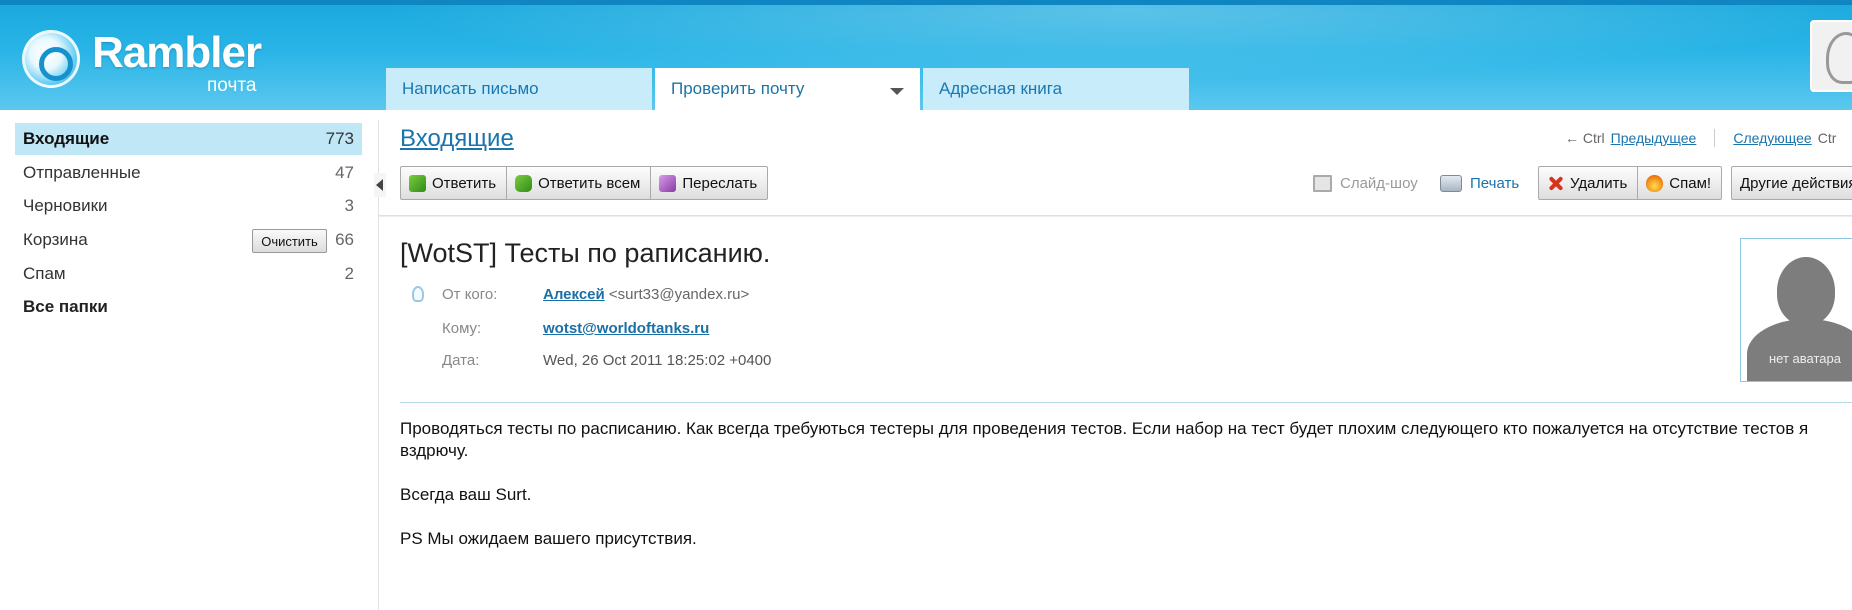 This screenshot has width=1852, height=610. Describe the element at coordinates (1831, 56) in the screenshot. I see `user-avatar` at that location.